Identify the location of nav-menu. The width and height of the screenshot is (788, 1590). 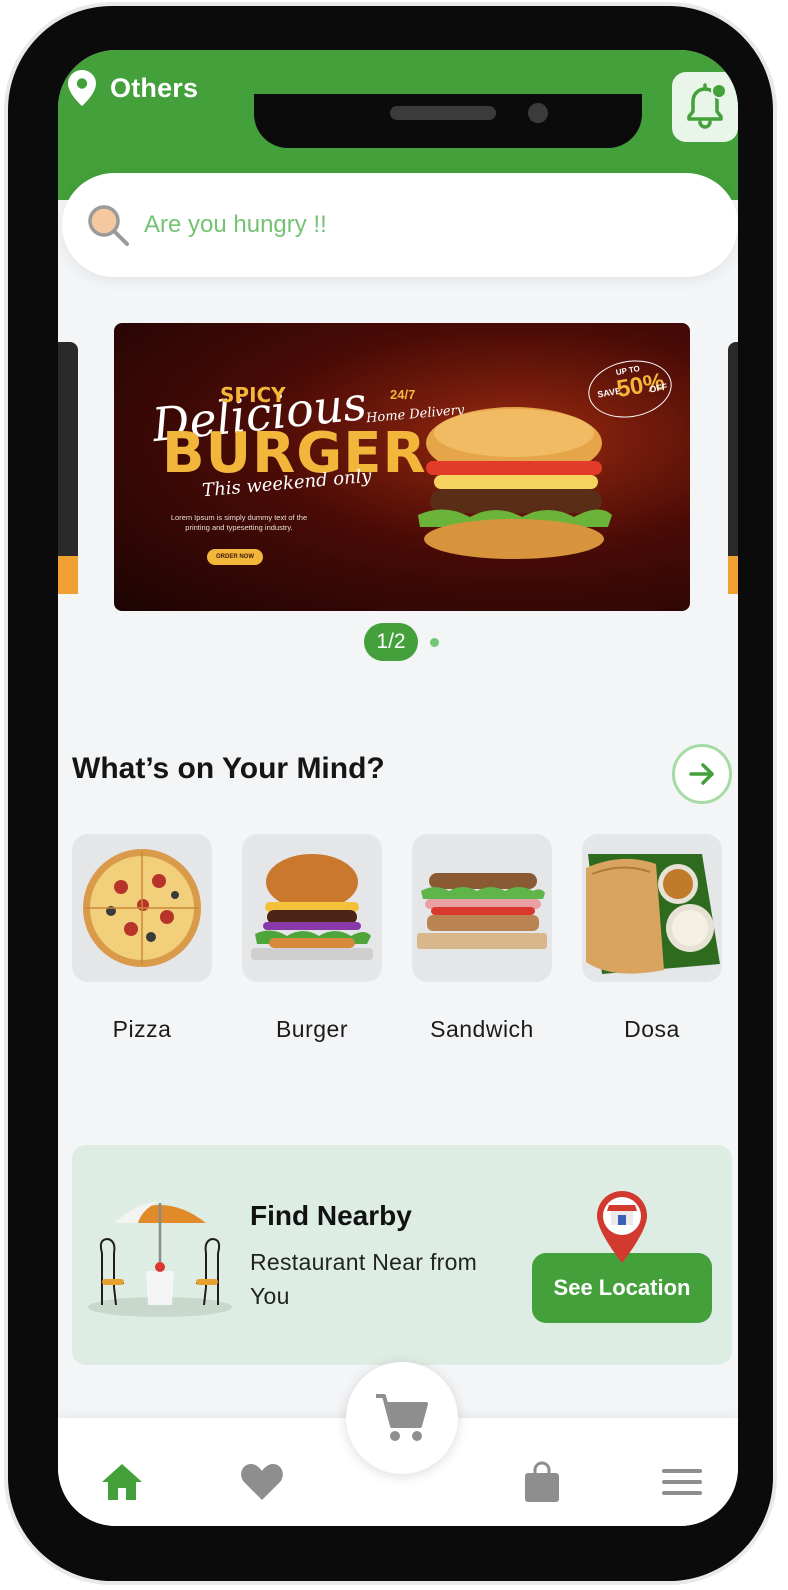
(682, 1482).